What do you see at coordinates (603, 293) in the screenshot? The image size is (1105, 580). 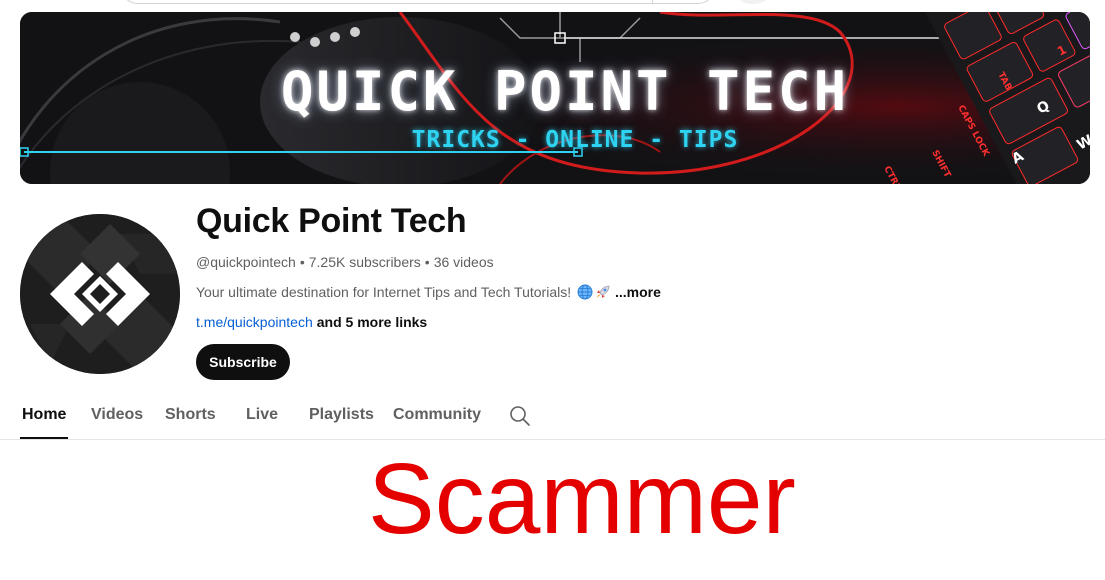 I see `rocket-icon` at bounding box center [603, 293].